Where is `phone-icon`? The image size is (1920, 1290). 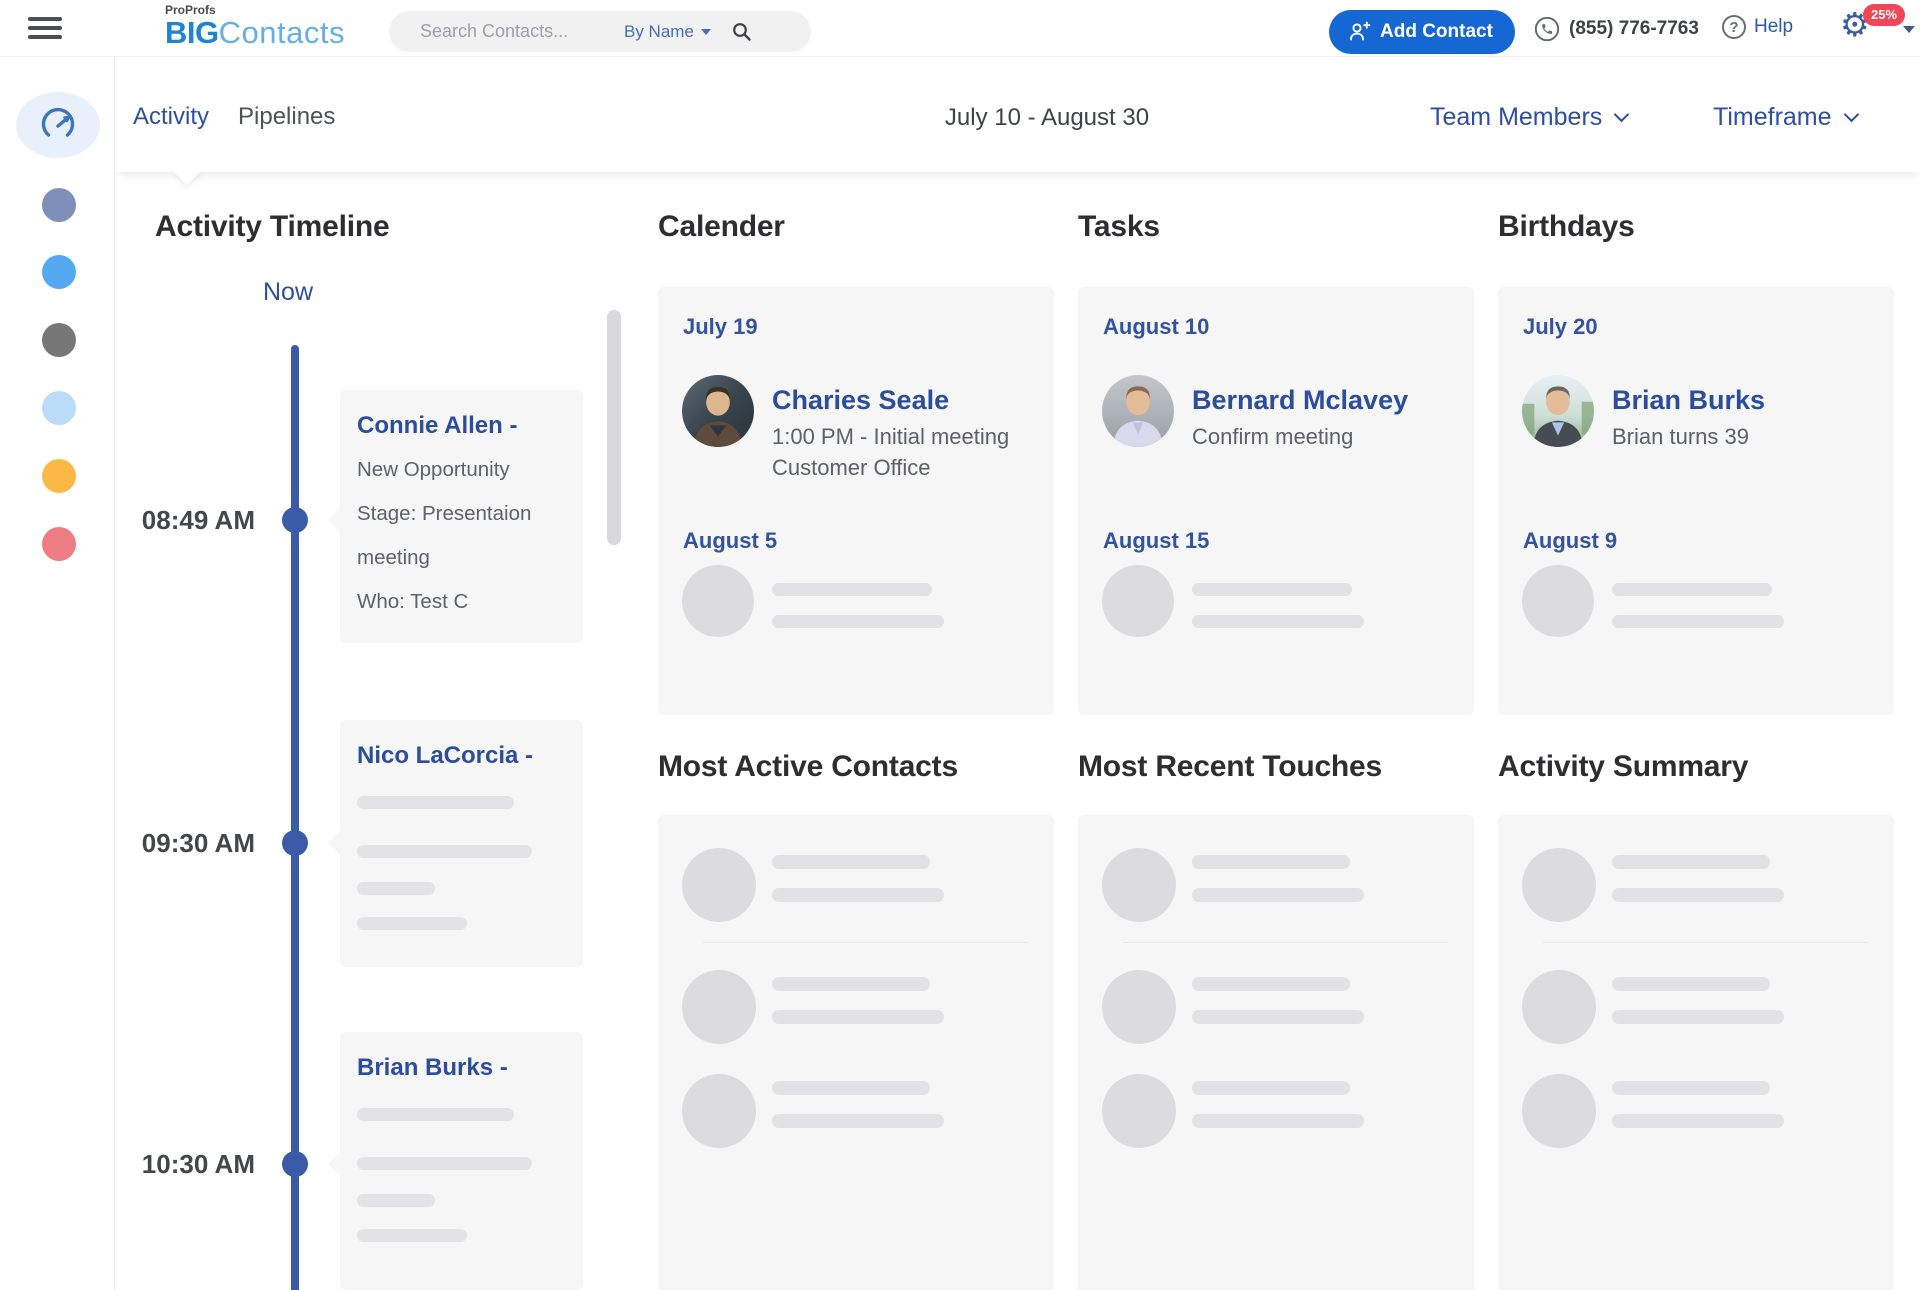
phone-icon is located at coordinates (1547, 29).